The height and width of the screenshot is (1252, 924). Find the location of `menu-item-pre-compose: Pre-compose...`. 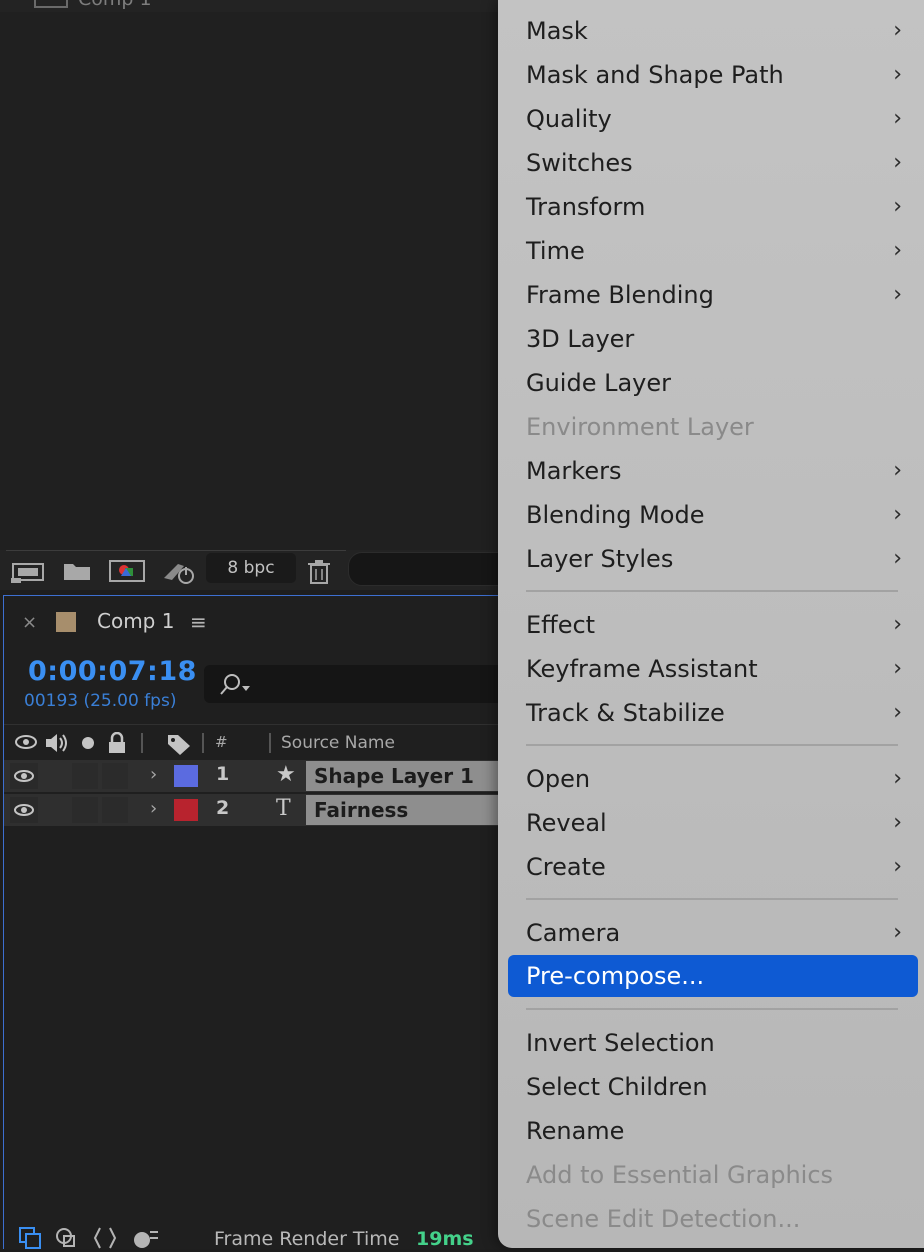

menu-item-pre-compose: Pre-compose... is located at coordinates (713, 976).